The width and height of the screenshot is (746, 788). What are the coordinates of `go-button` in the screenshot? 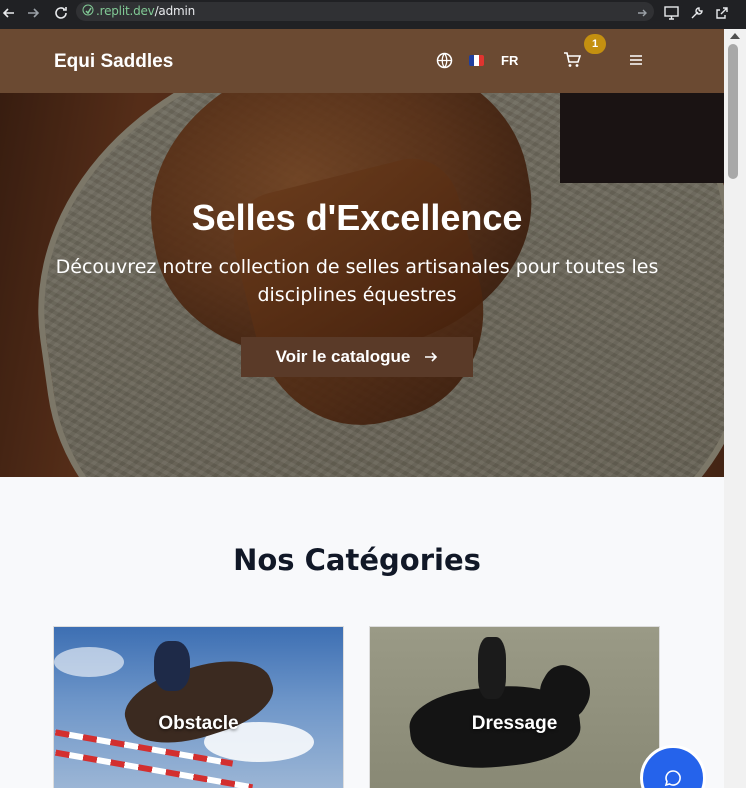 It's located at (642, 13).